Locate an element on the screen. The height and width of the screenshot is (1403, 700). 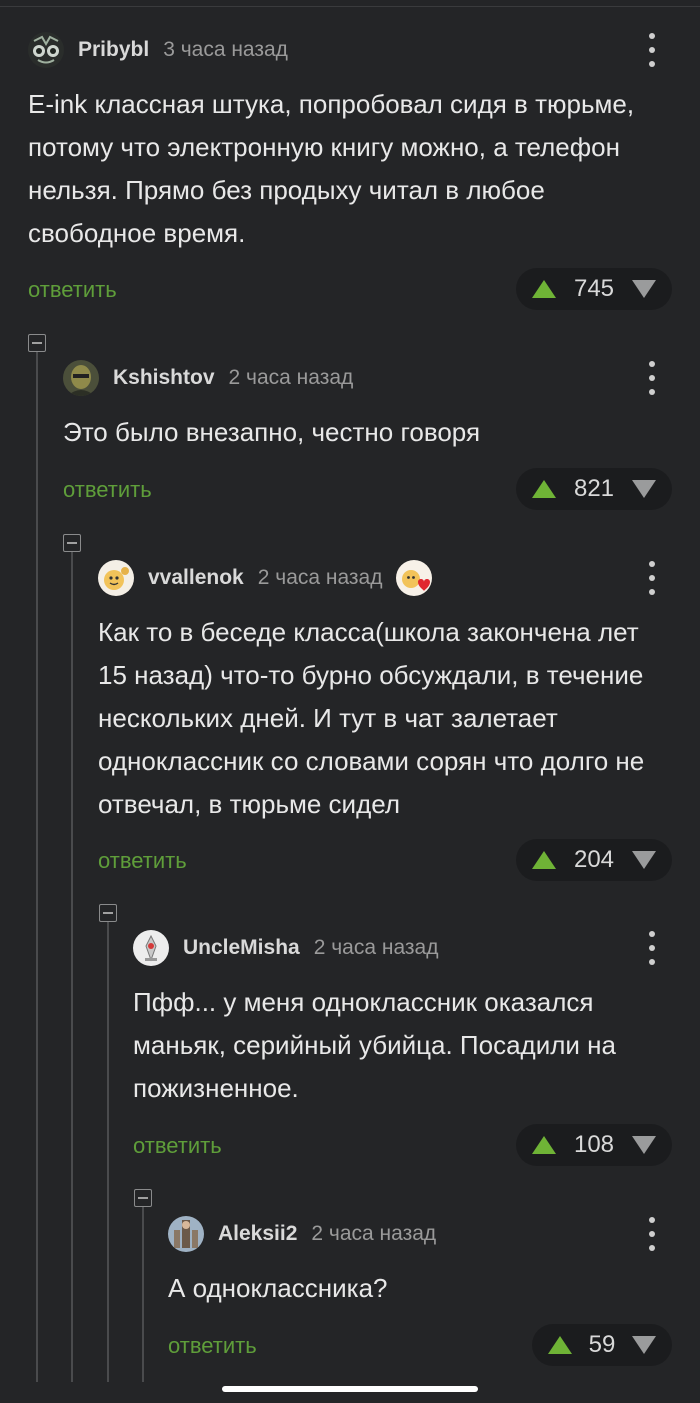
vote-control: 745 is located at coordinates (594, 289).